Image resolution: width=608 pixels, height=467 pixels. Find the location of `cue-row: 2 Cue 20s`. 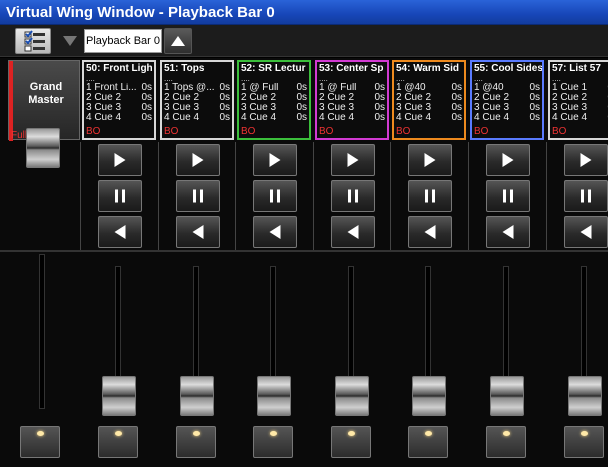

cue-row: 2 Cue 20s is located at coordinates (579, 98).